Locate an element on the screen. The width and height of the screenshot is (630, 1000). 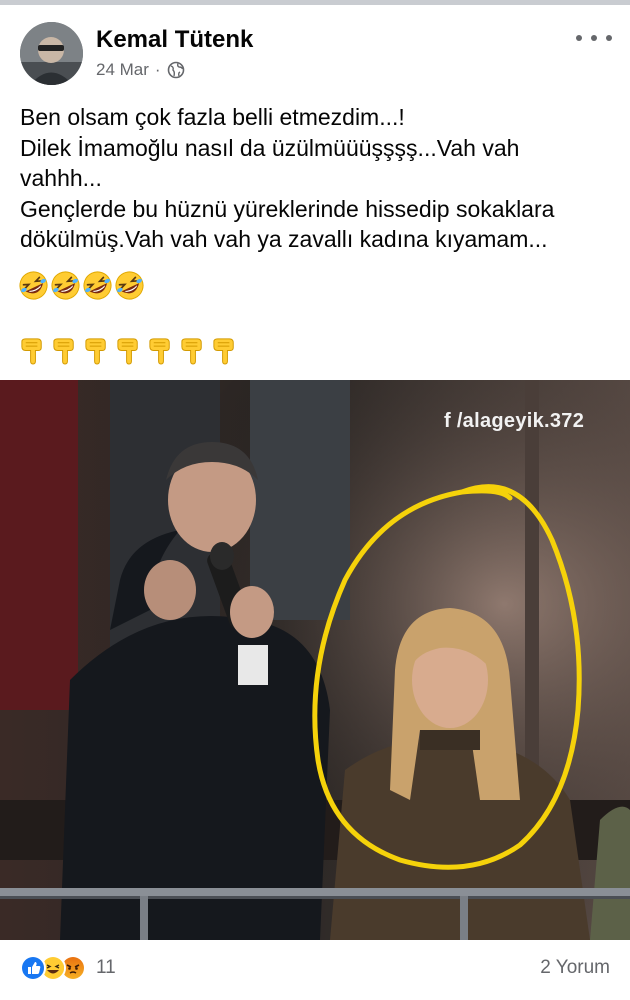
reactions-summary: 11 is located at coordinates (68, 968).